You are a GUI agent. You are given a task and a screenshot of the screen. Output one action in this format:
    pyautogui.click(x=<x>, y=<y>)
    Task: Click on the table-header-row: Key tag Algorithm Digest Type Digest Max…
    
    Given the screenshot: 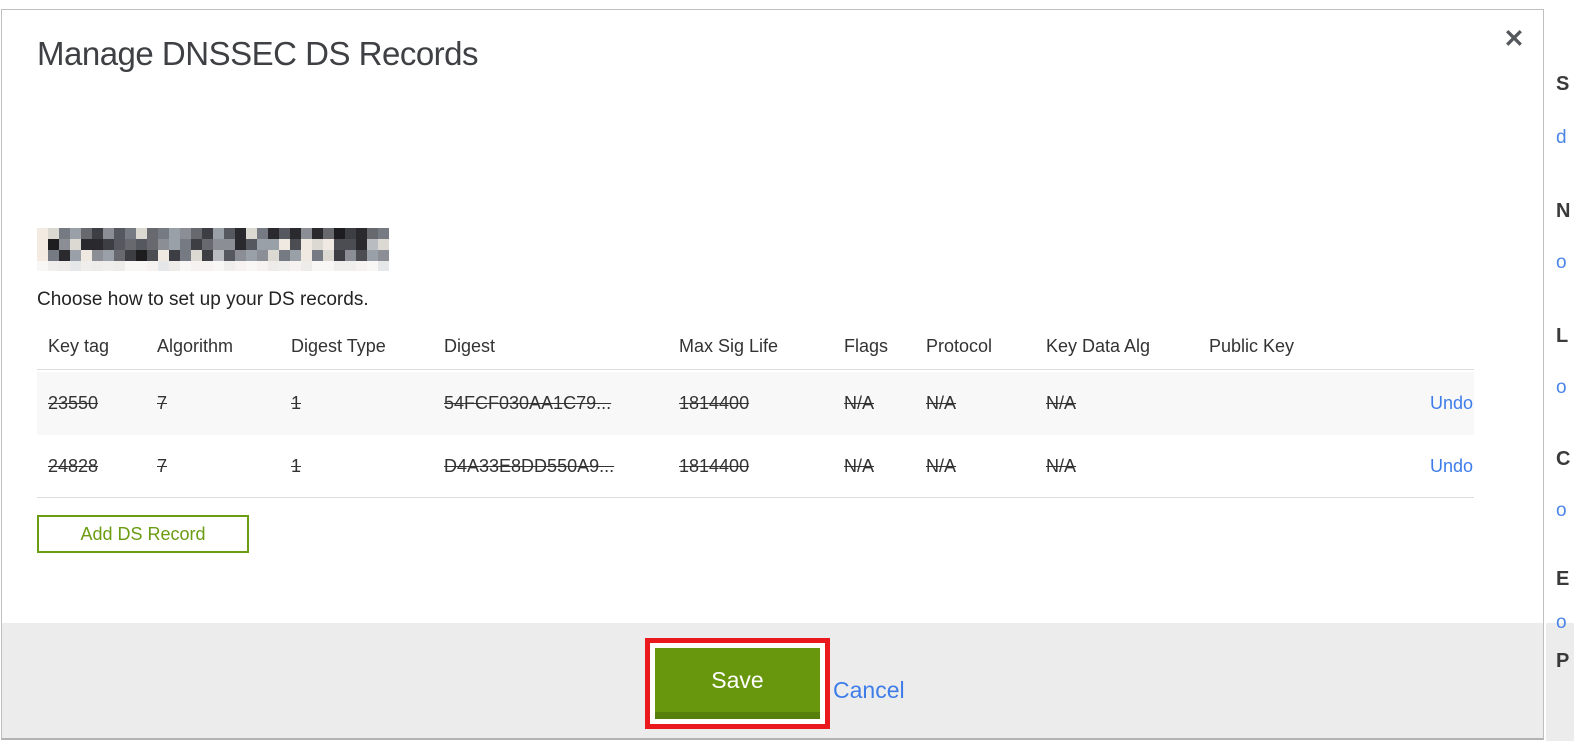 What is the action you would take?
    pyautogui.click(x=755, y=350)
    